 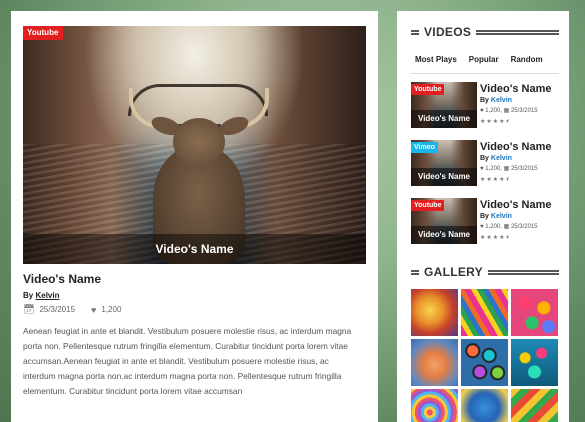 I want to click on tab-popular: Popular, so click(x=484, y=59).